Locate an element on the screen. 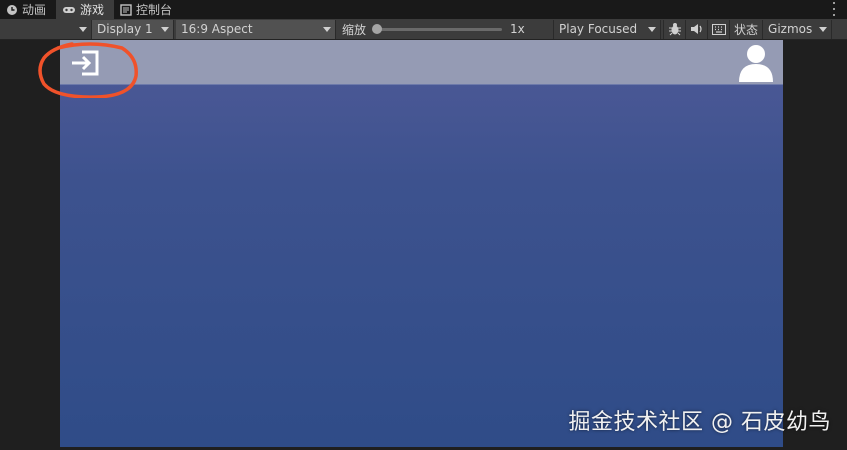 The height and width of the screenshot is (450, 847). user-avatar-icon is located at coordinates (756, 63).